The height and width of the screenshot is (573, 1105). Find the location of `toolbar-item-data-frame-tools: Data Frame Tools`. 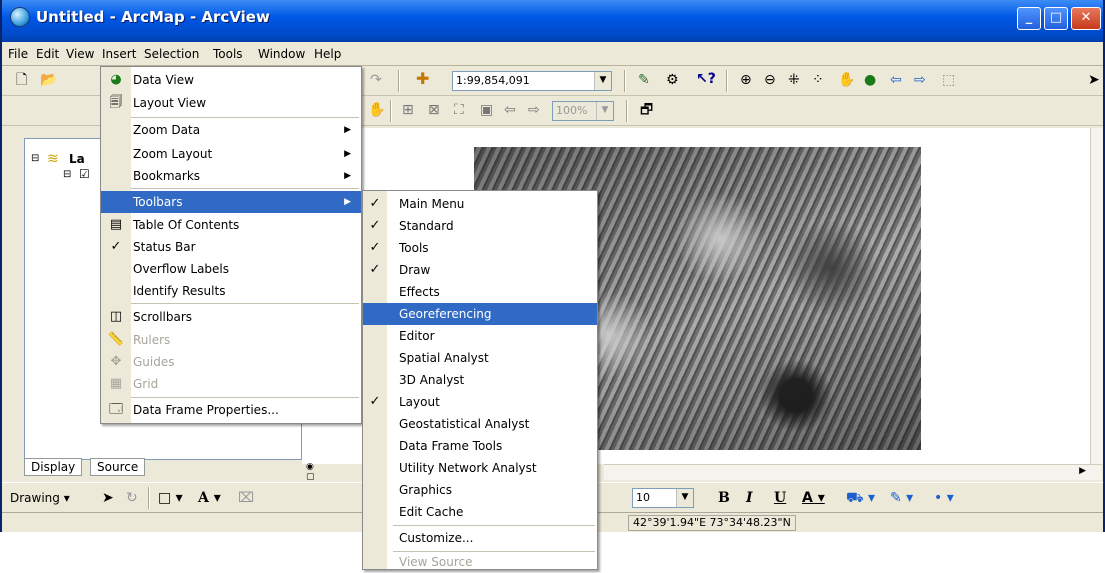

toolbar-item-data-frame-tools: Data Frame Tools is located at coordinates (480, 446).